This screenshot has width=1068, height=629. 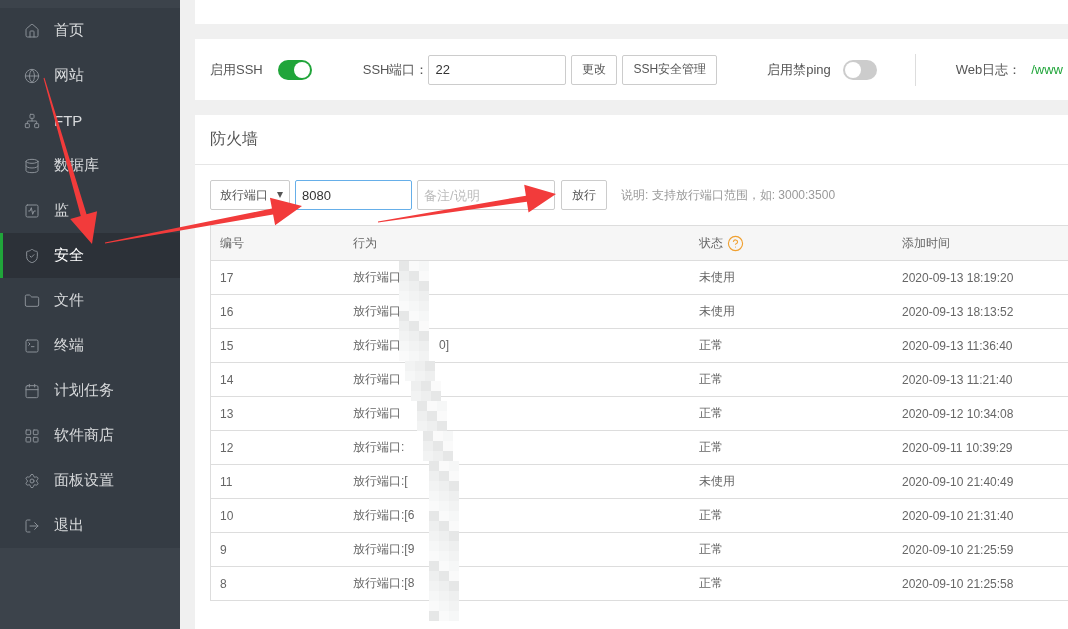 I want to click on table-cell: 0], so click(x=444, y=345).